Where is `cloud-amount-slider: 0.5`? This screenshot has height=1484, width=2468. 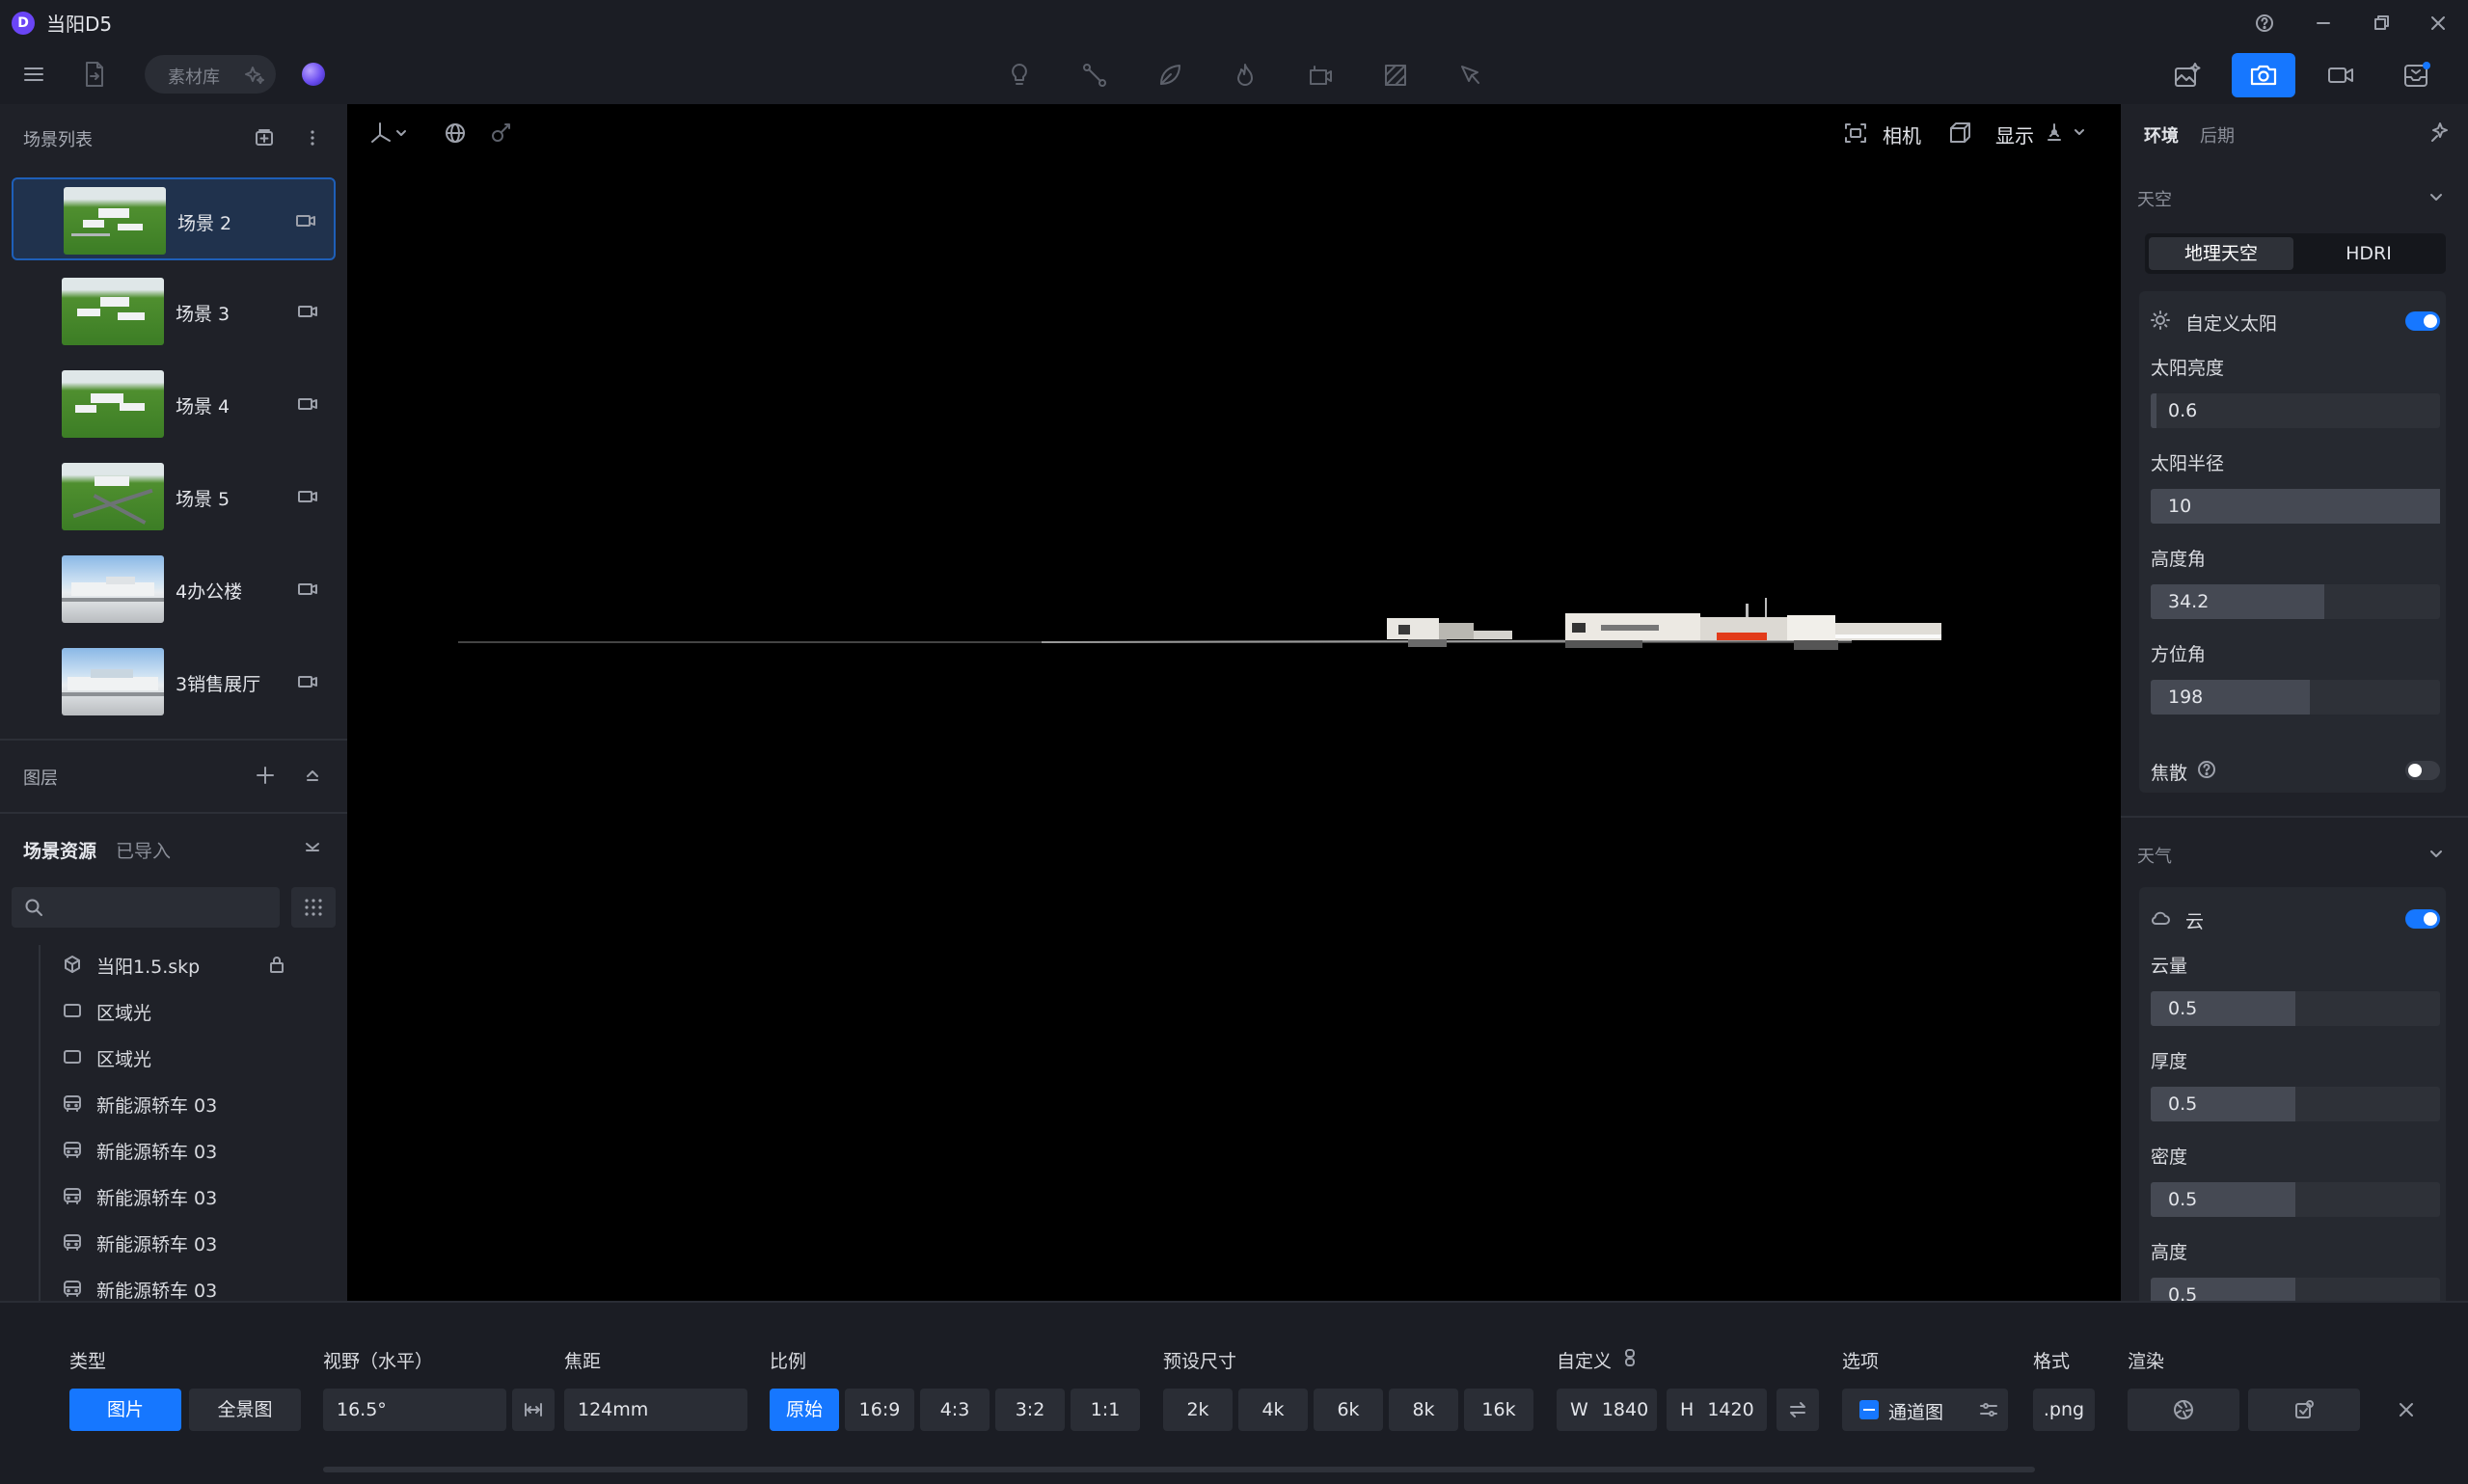
cloud-amount-slider: 0.5 is located at coordinates (2295, 1008).